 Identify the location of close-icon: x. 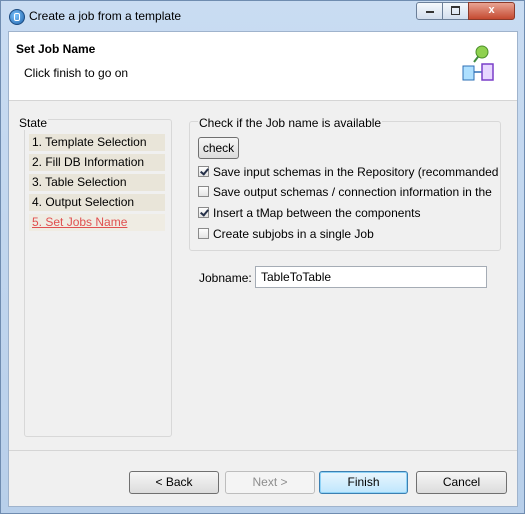
(491, 10).